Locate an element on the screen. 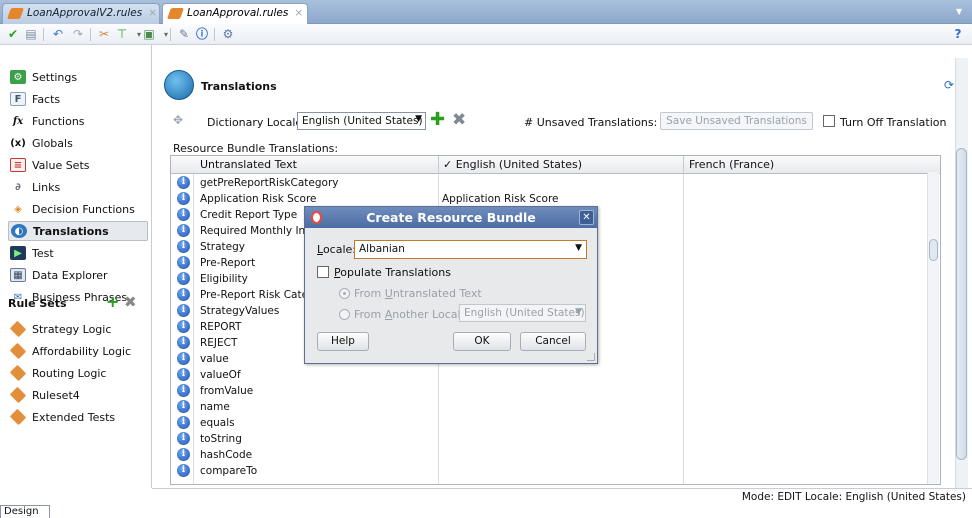  table-row: i name is located at coordinates (555, 407).